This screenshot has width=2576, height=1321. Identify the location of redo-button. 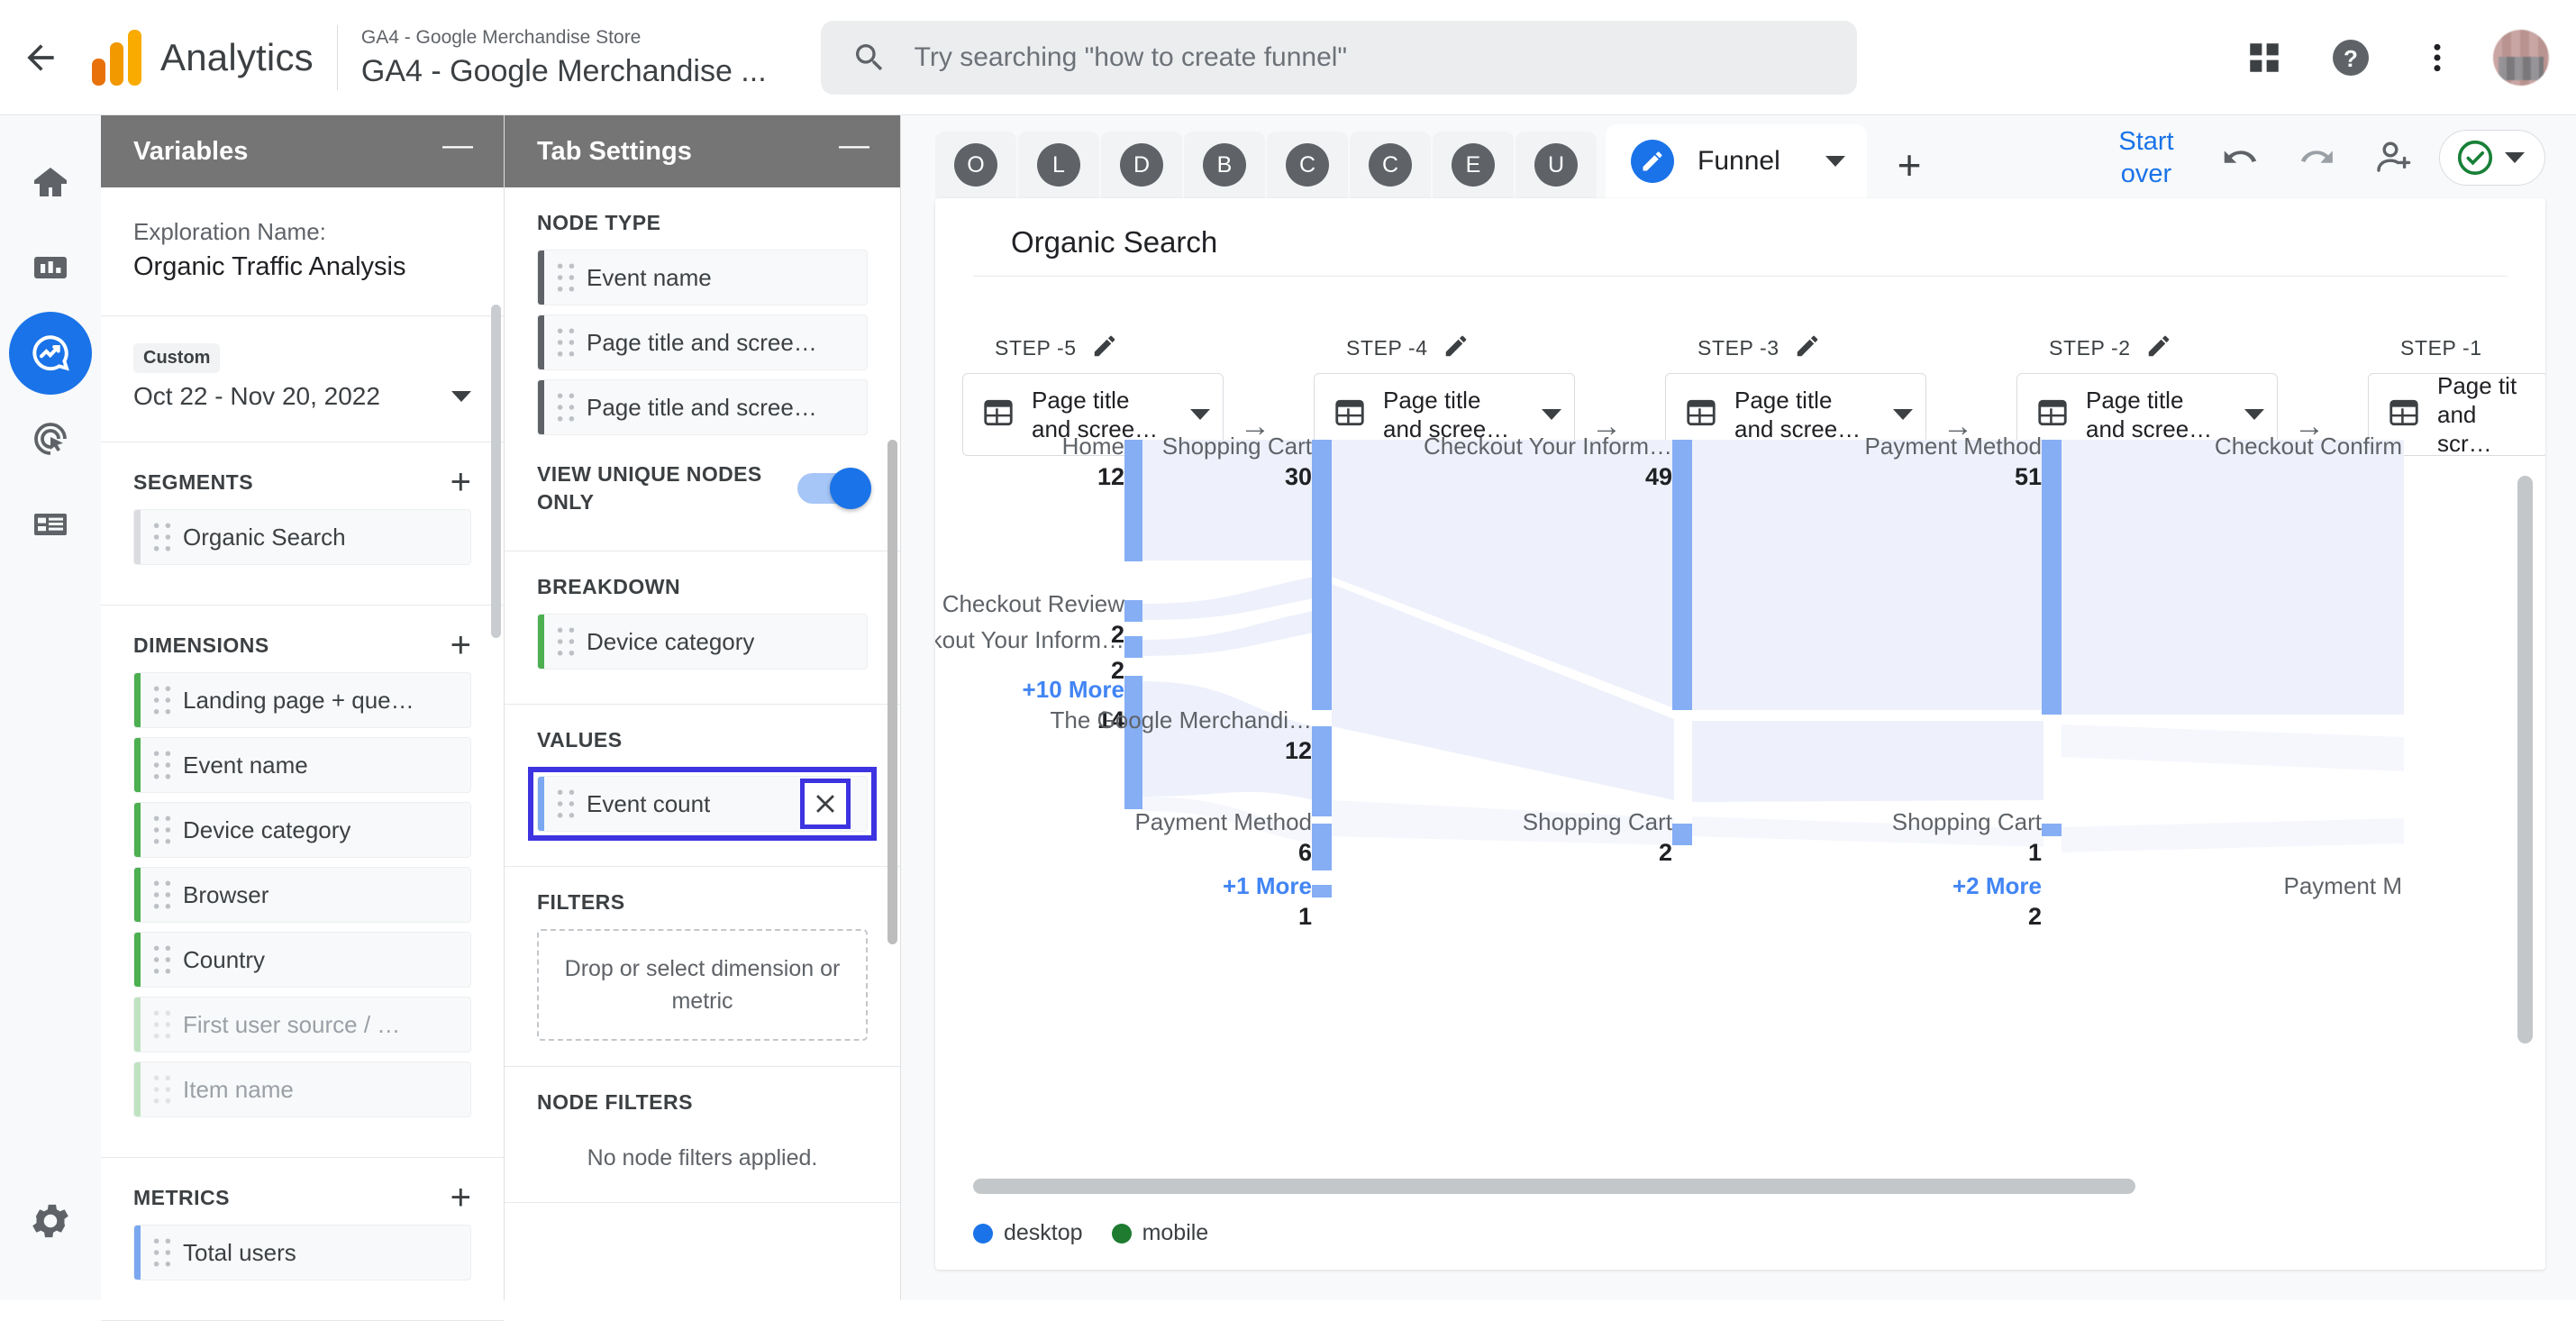
(2317, 157).